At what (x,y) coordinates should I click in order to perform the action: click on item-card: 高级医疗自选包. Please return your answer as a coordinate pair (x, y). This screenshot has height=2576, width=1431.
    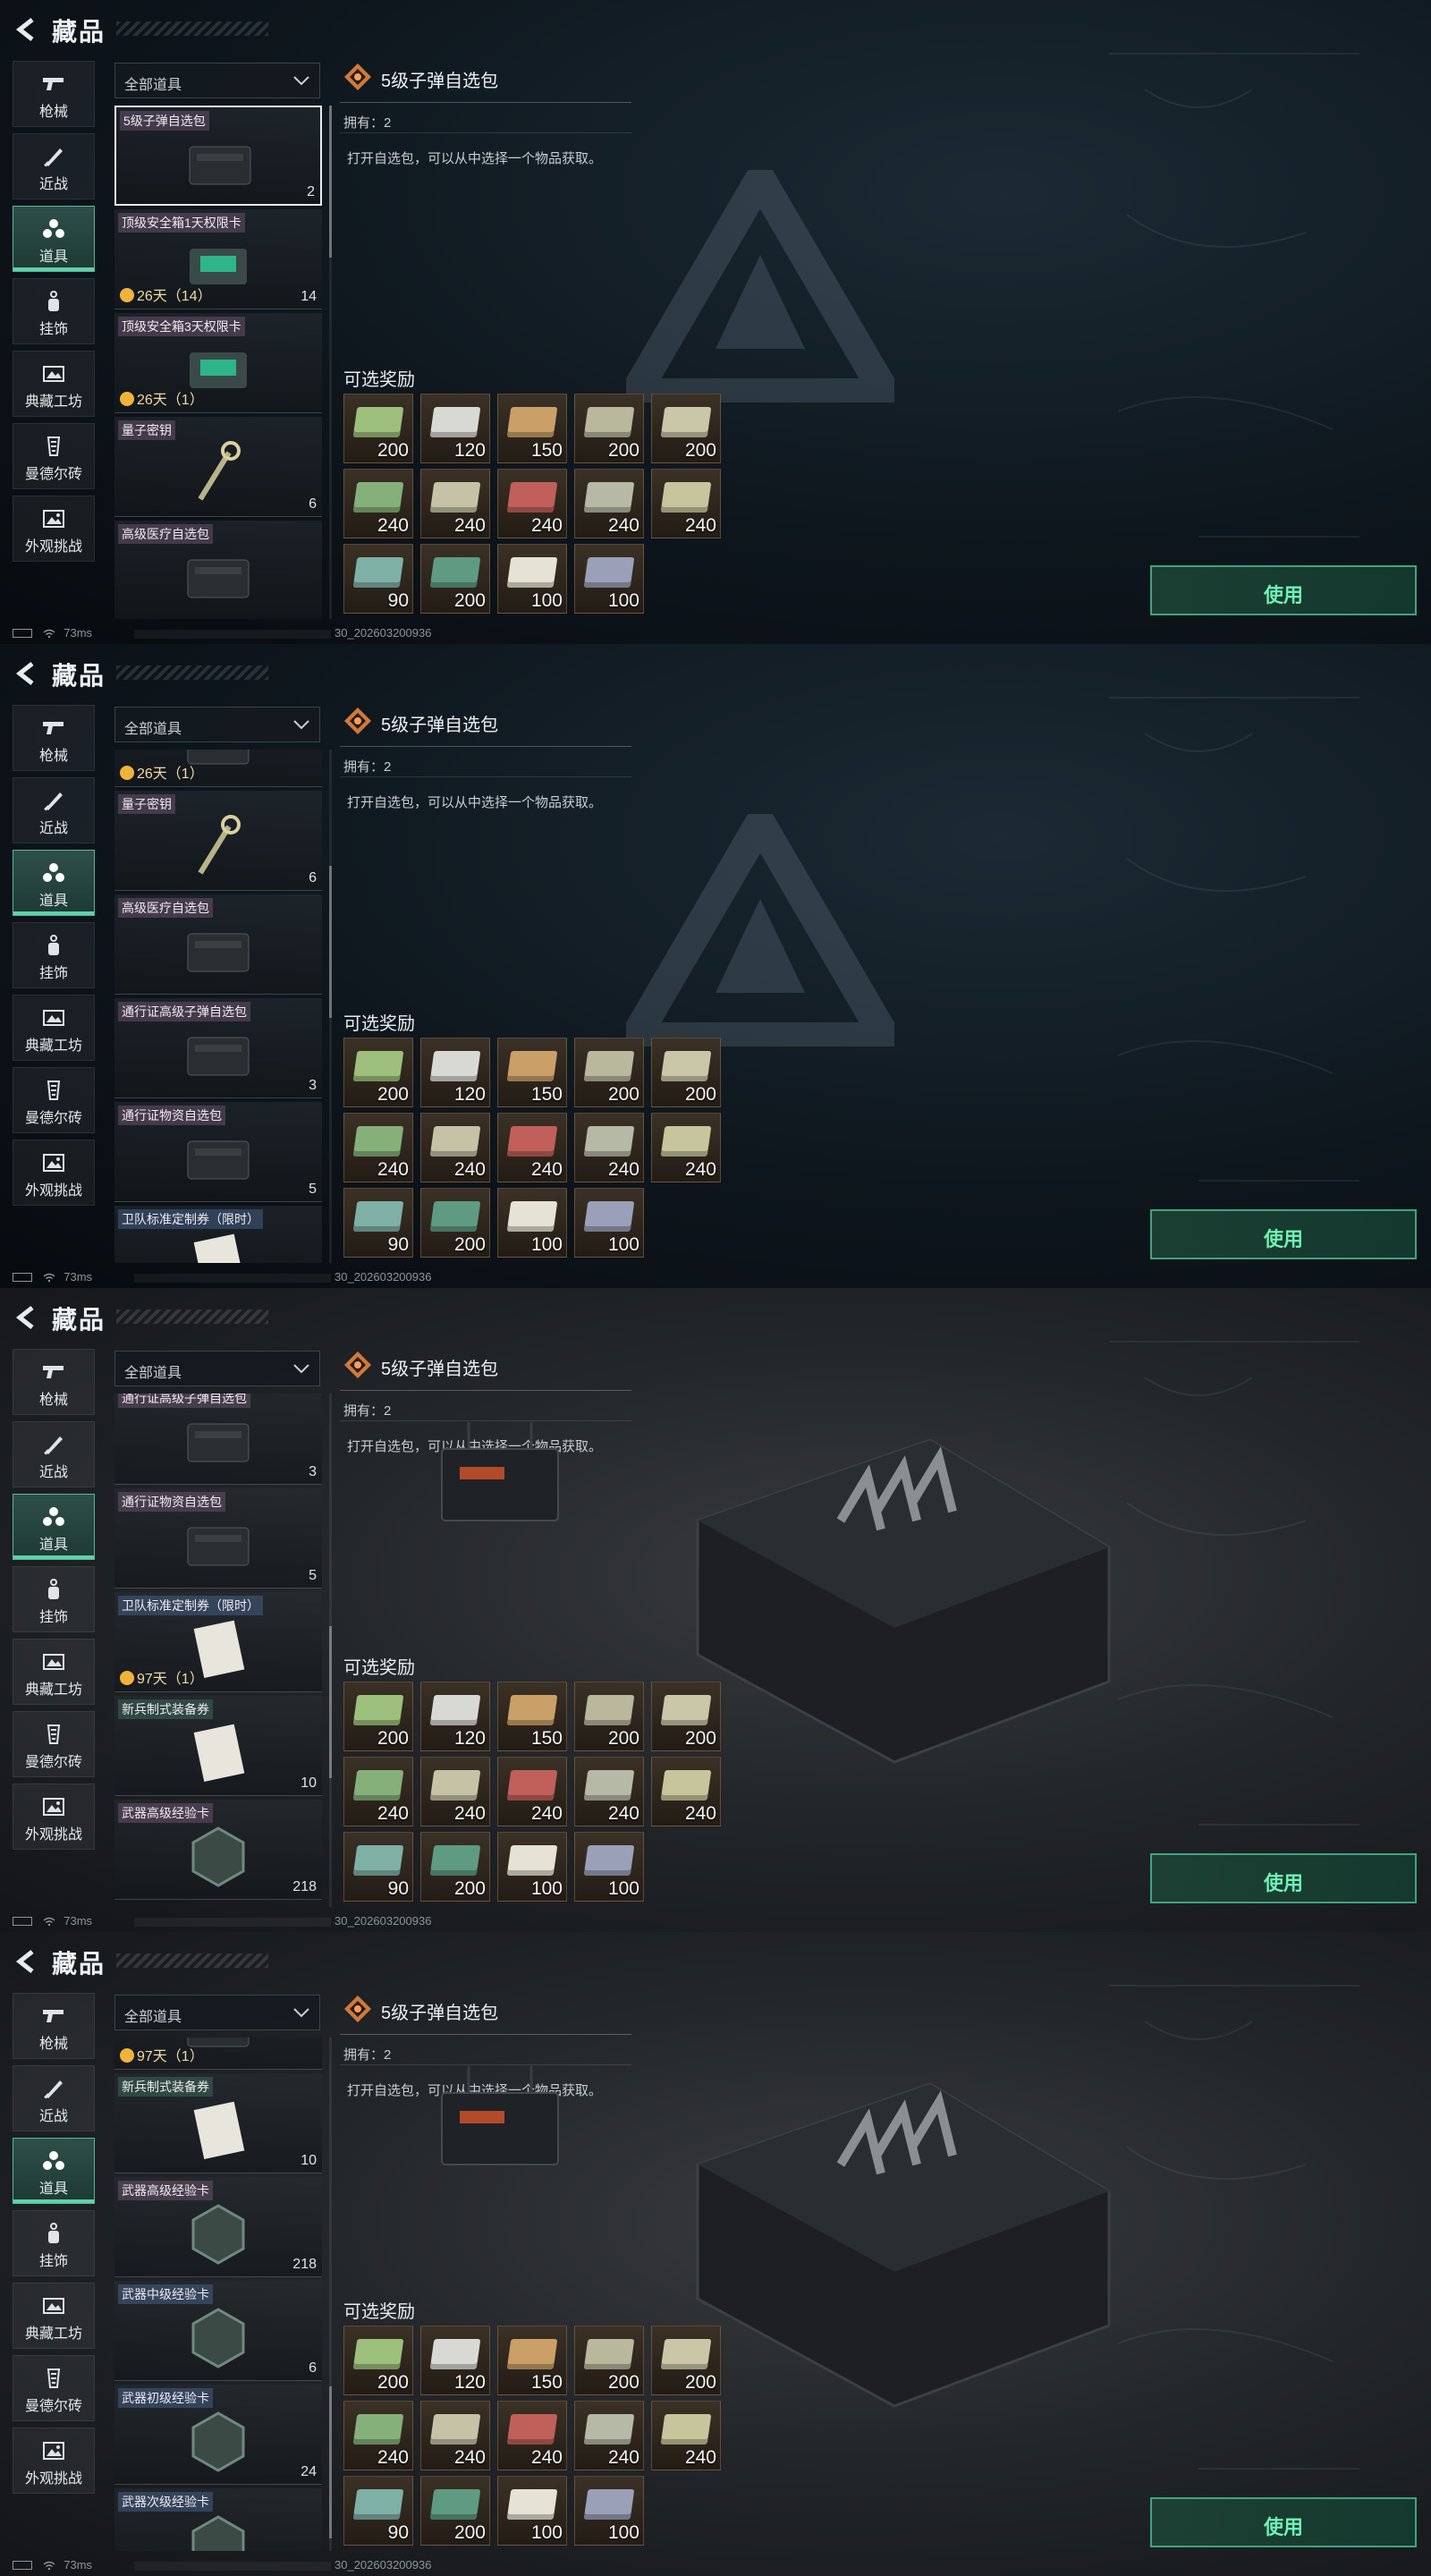
    Looking at the image, I should click on (218, 570).